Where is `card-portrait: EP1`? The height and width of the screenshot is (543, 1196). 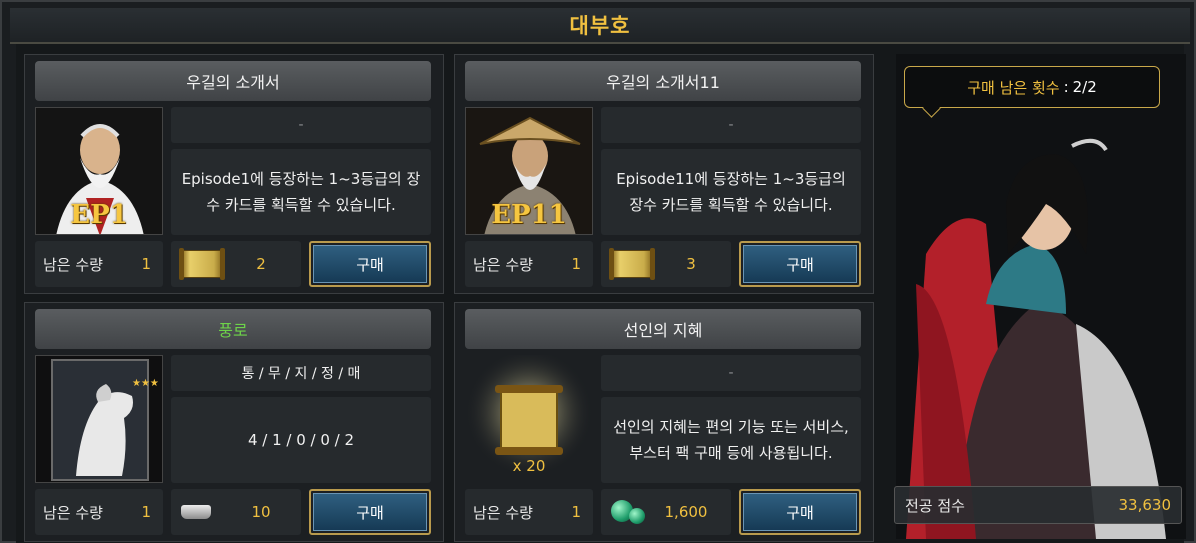
card-portrait: EP1 is located at coordinates (99, 171).